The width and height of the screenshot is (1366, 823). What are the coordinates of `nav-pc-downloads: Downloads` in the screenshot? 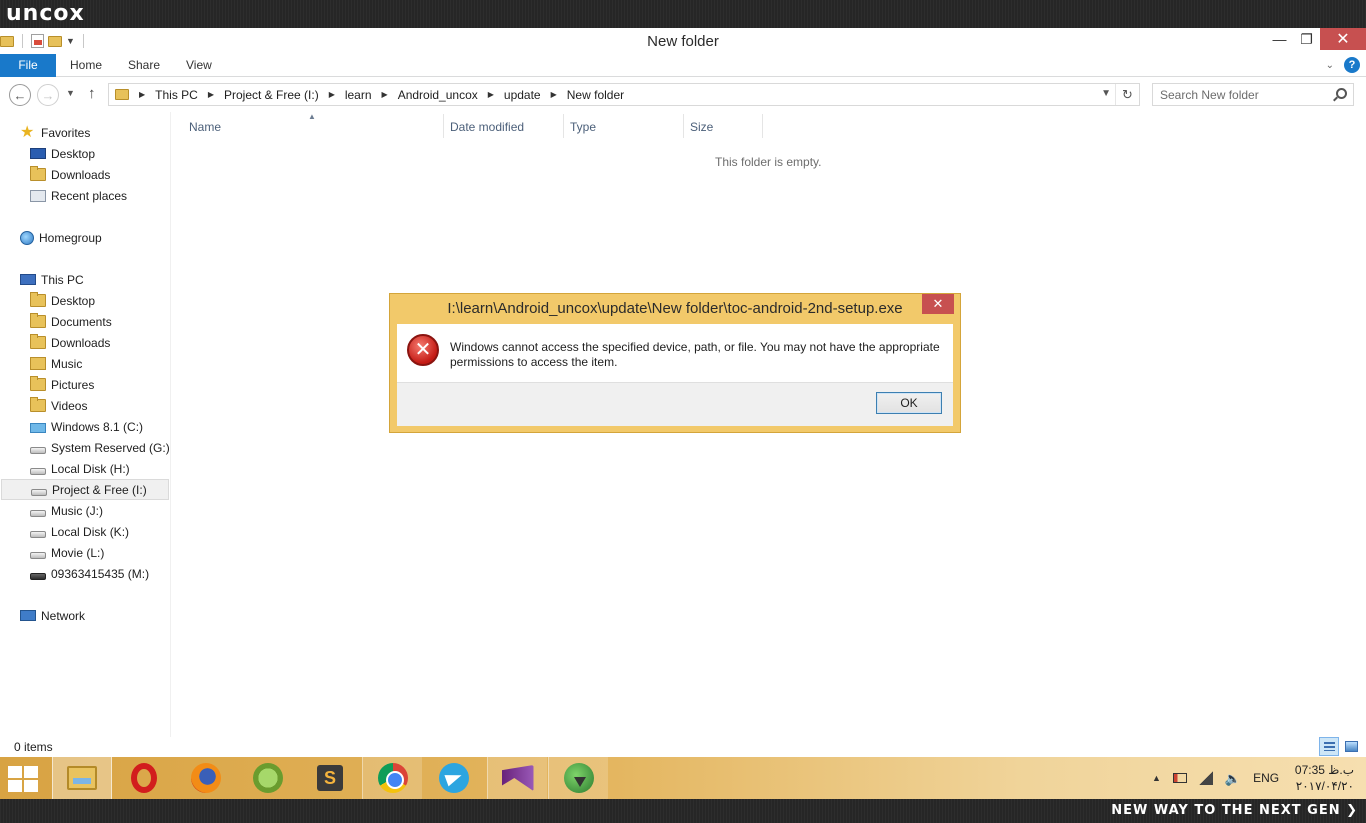 It's located at (100, 342).